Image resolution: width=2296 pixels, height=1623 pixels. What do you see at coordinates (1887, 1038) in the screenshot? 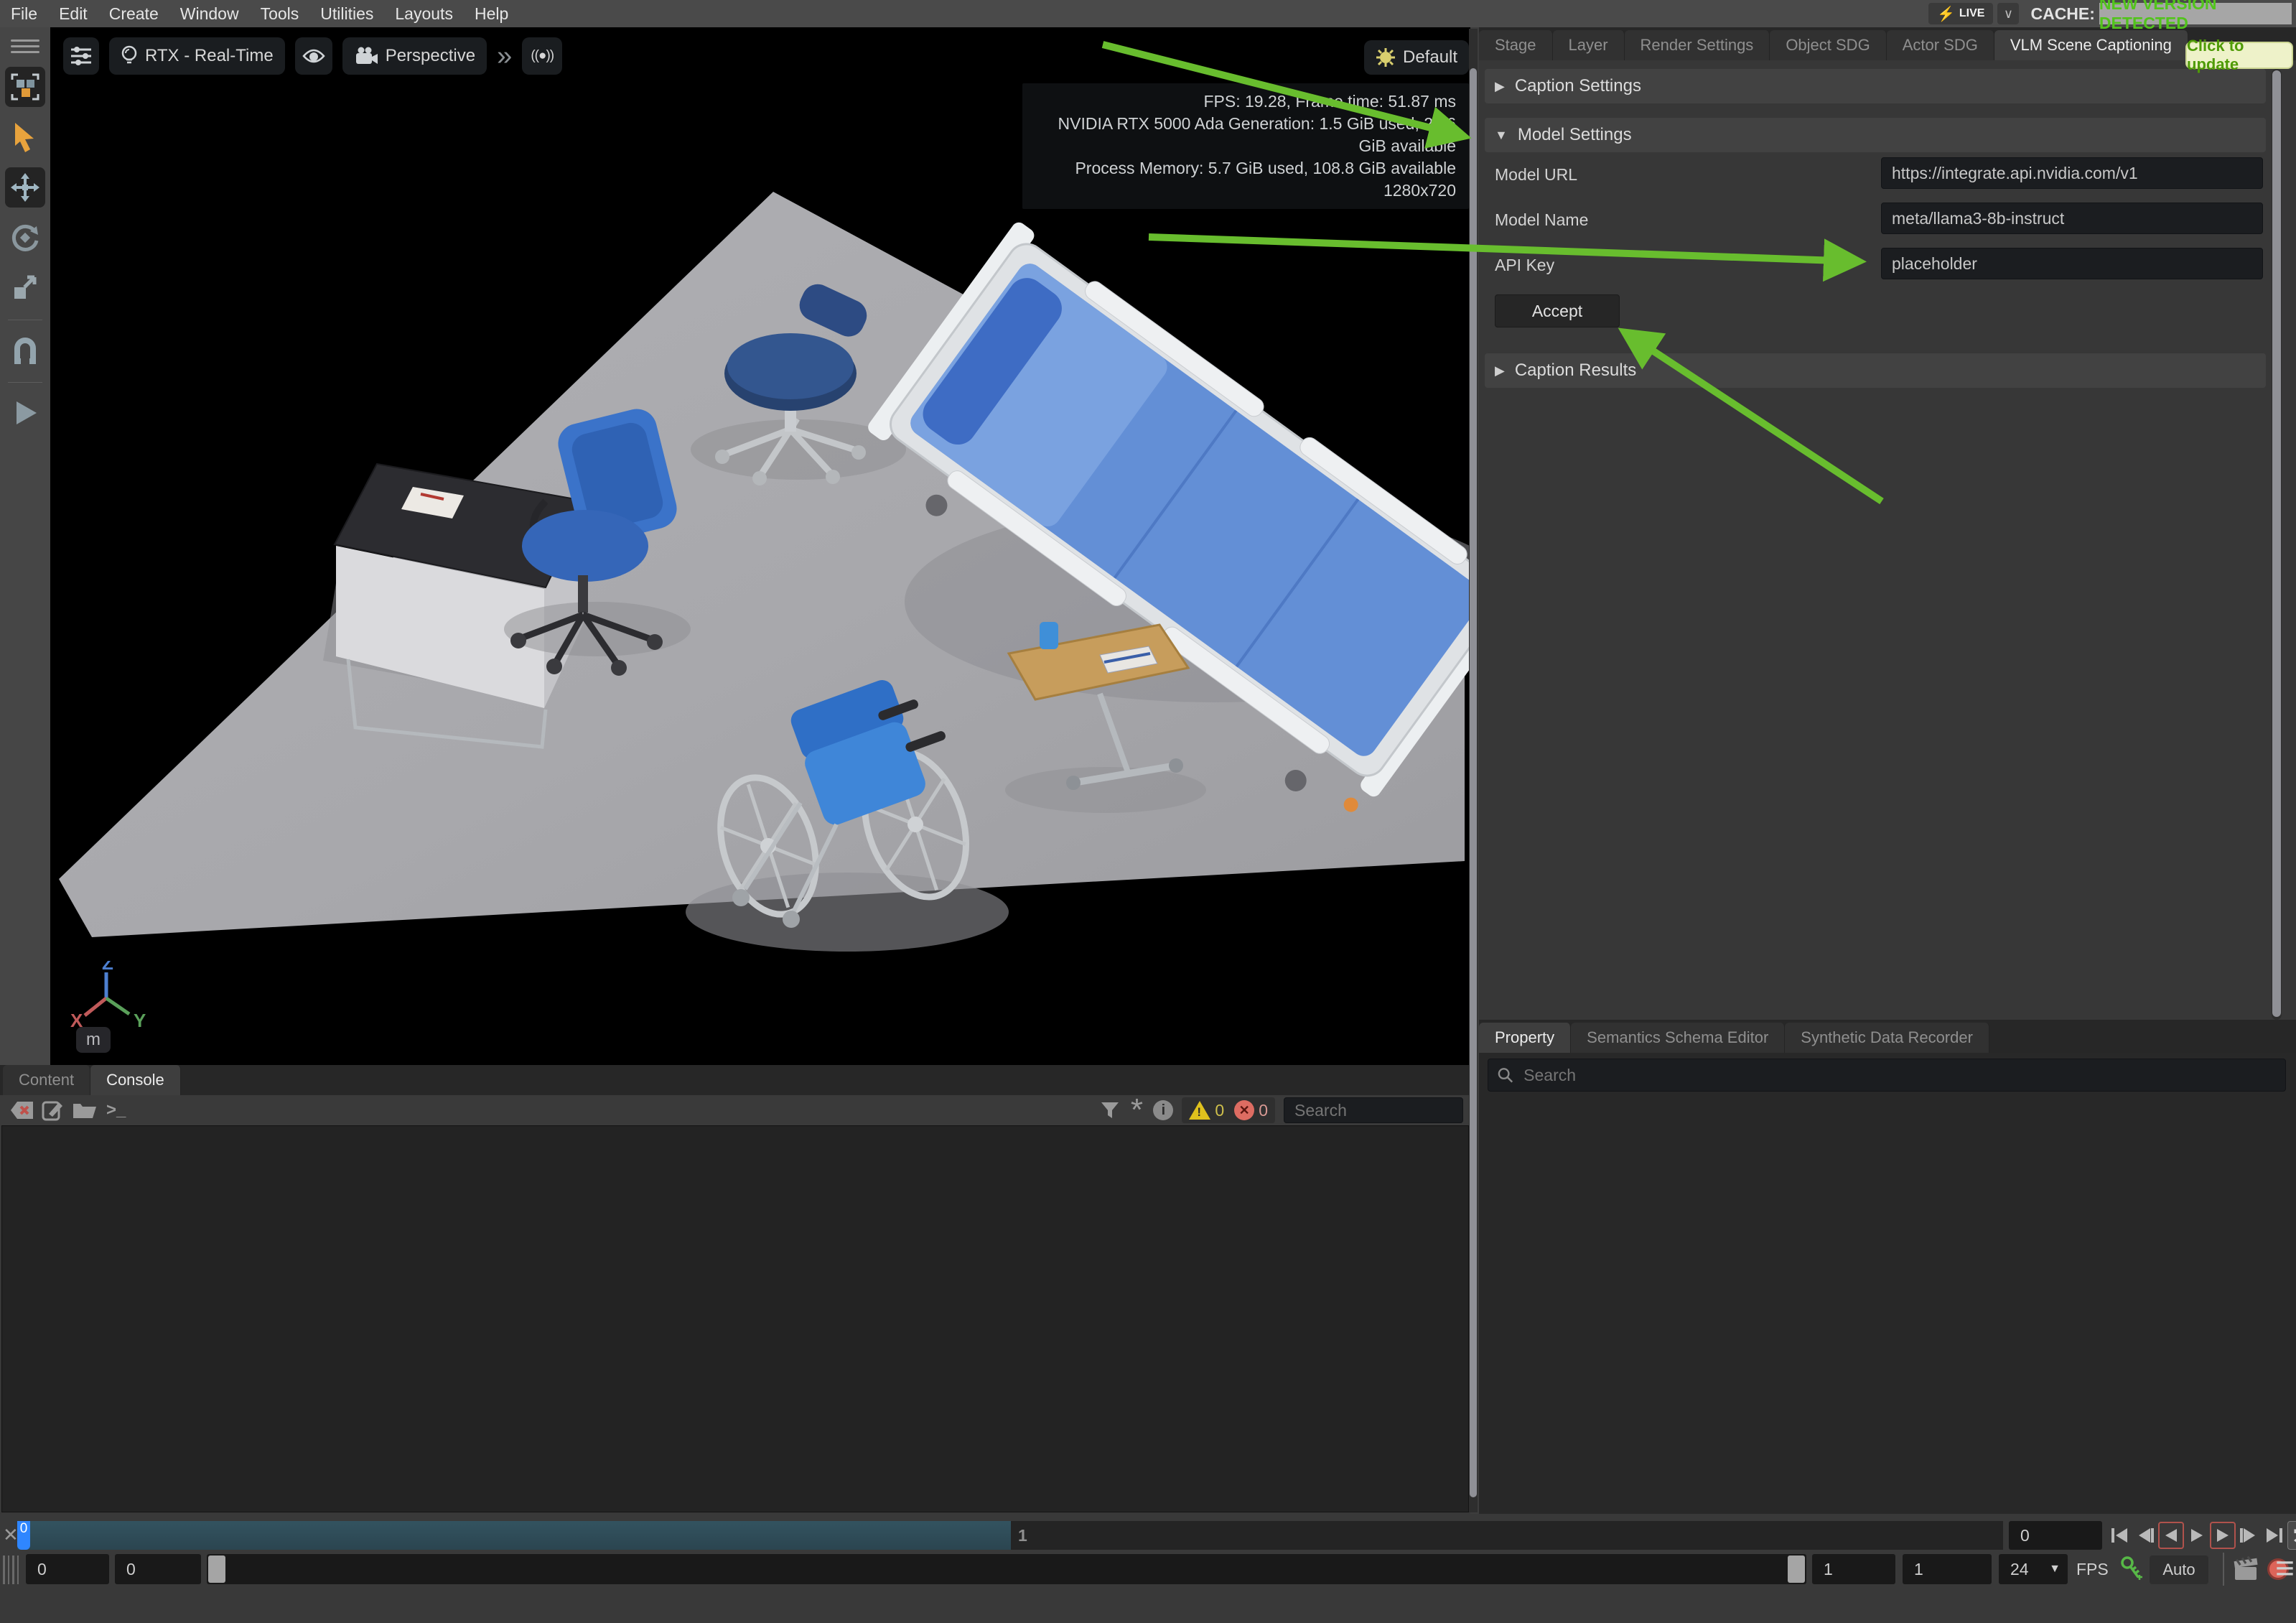
I see `tab-synthetic-data-recorder: Synthetic Data Recorder` at bounding box center [1887, 1038].